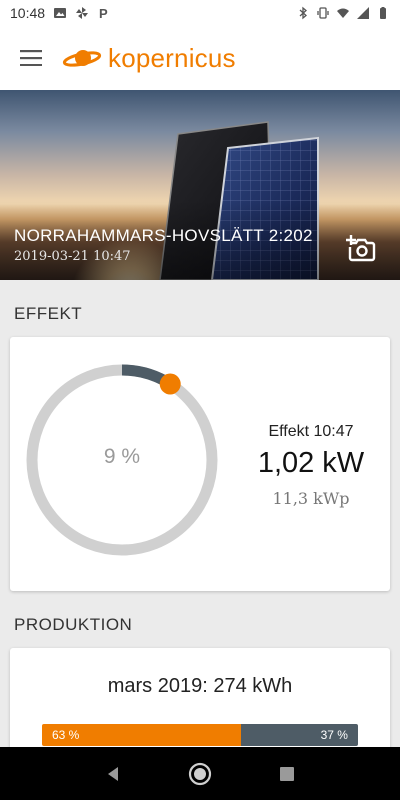  What do you see at coordinates (172, 57) in the screenshot?
I see `brand-name: kopernicus` at bounding box center [172, 57].